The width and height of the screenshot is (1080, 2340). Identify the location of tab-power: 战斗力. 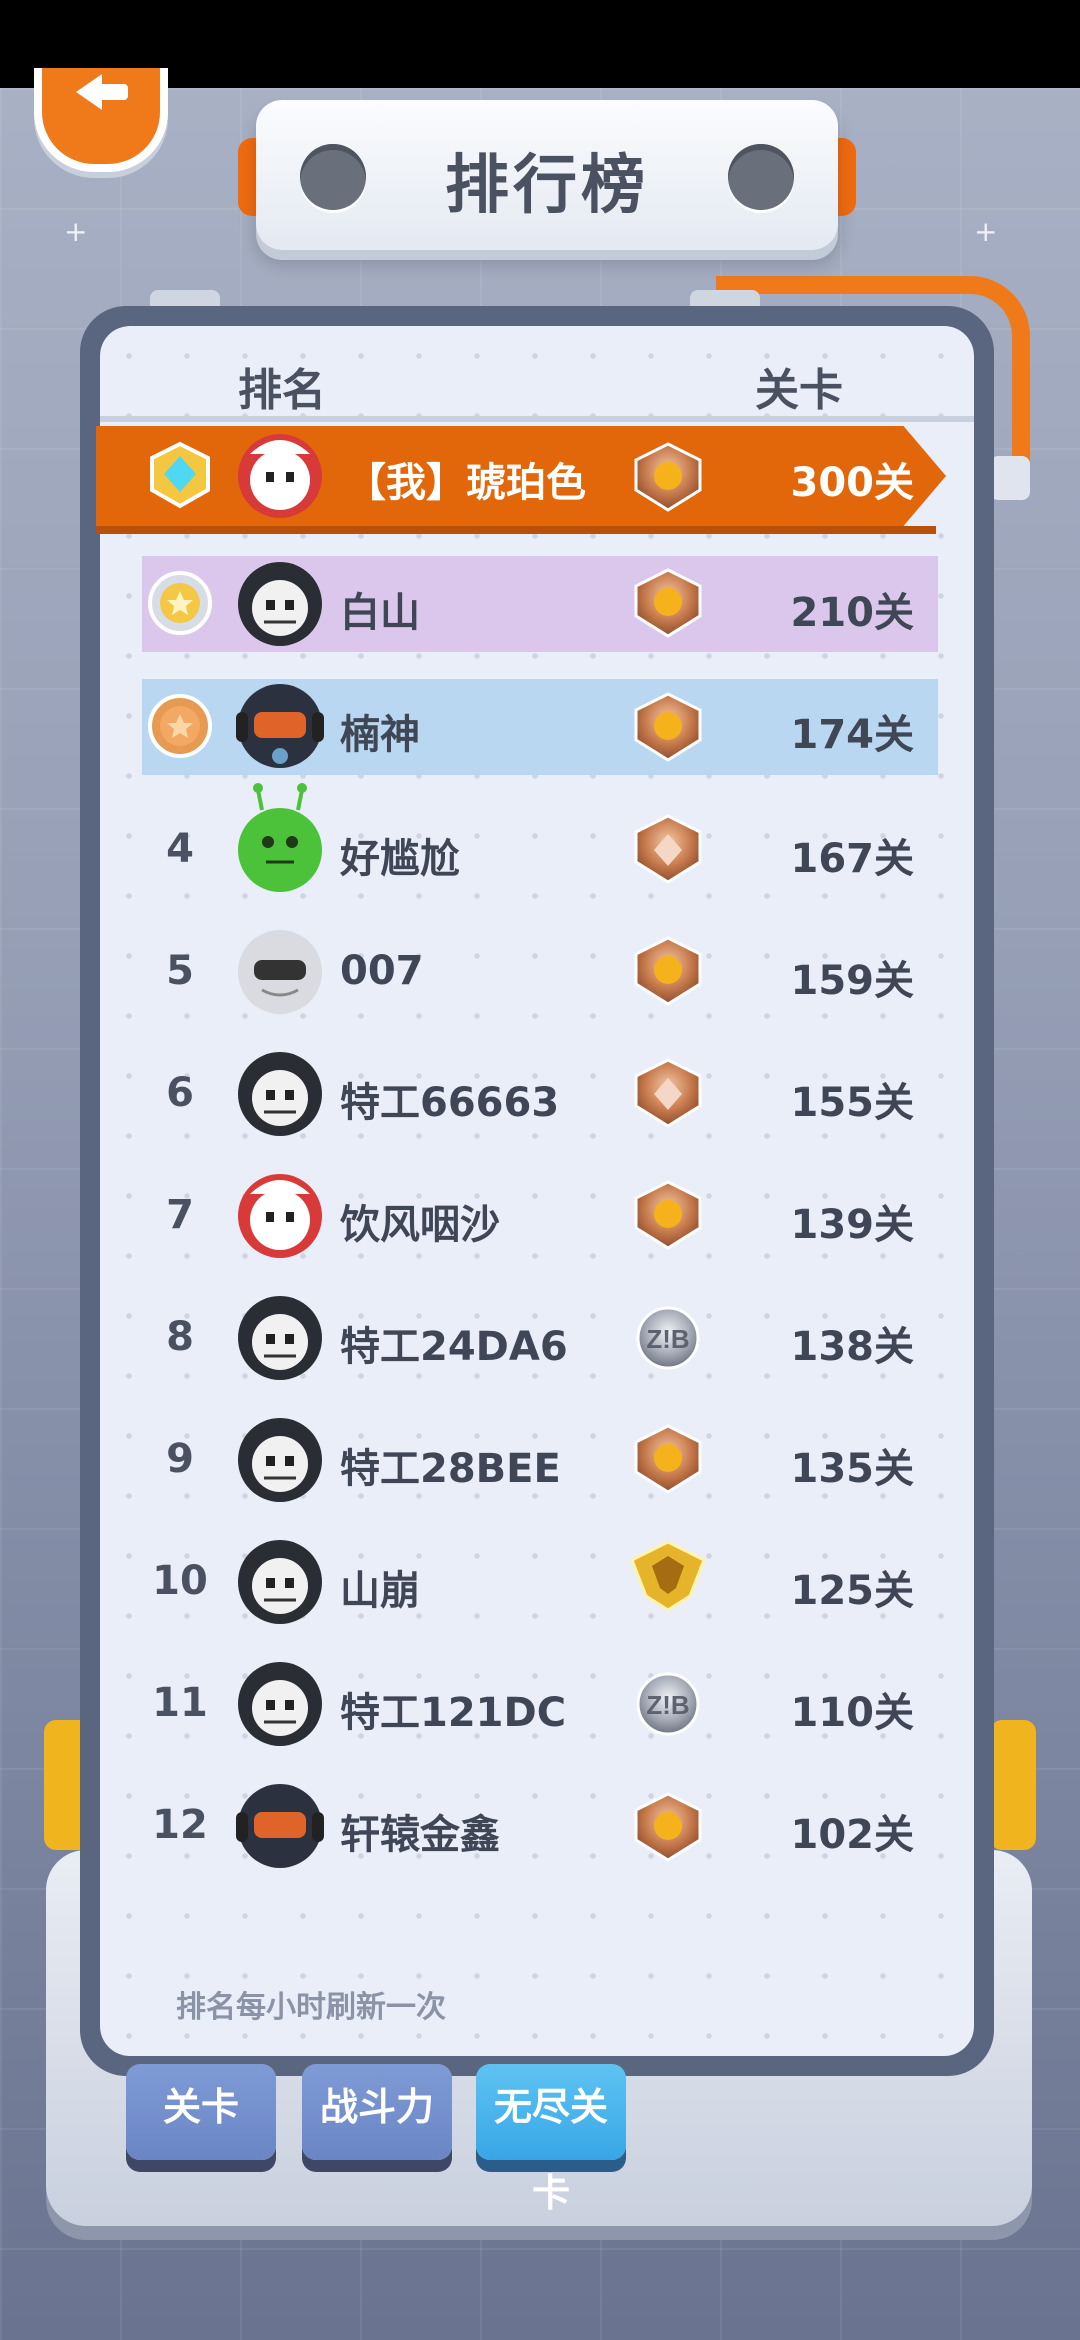
(377, 2112).